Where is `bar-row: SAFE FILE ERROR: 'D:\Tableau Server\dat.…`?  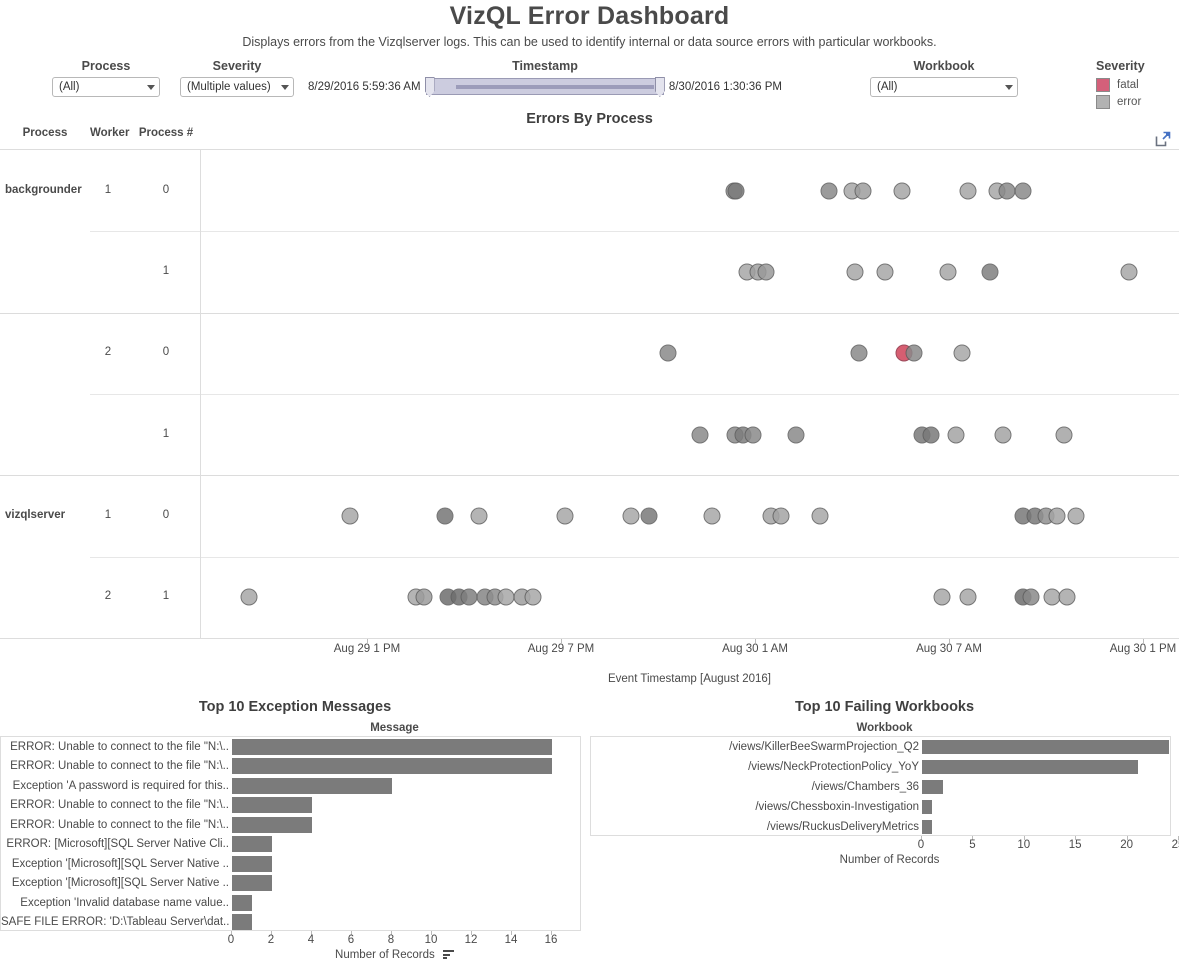
bar-row: SAFE FILE ERROR: 'D:\Tableau Server\dat.… is located at coordinates (290, 923).